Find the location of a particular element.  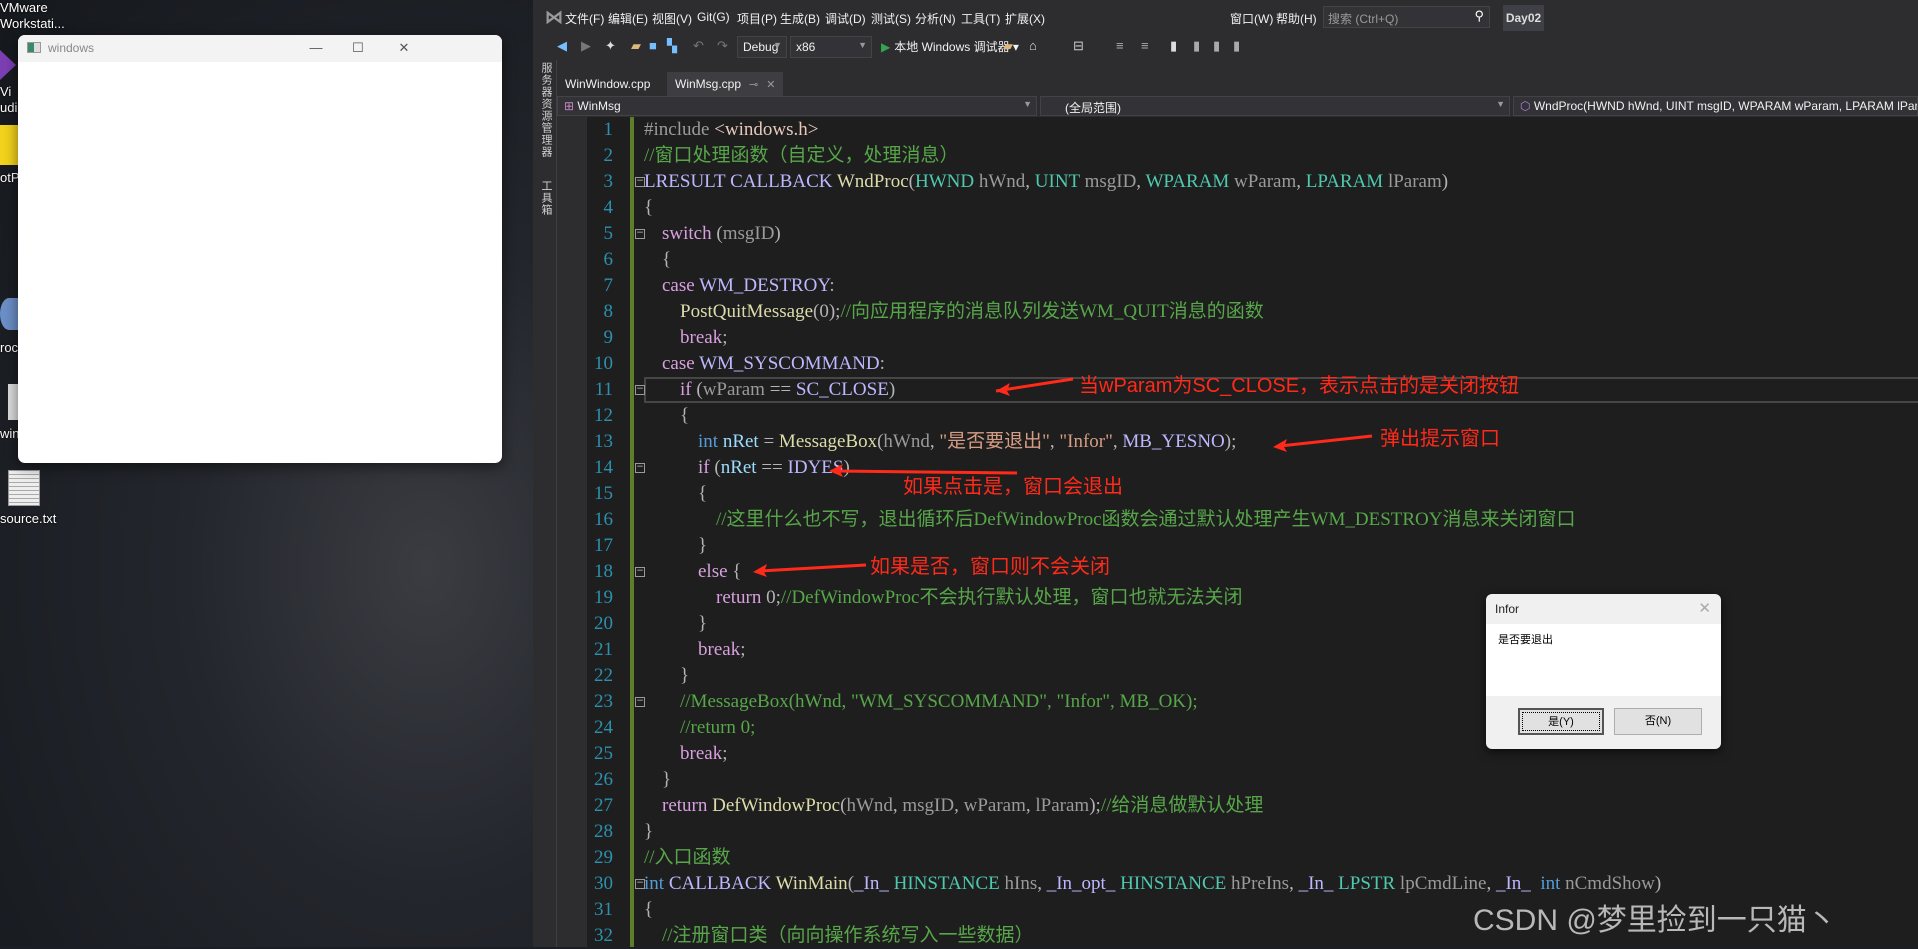

no-button: 否(N) is located at coordinates (1658, 721).